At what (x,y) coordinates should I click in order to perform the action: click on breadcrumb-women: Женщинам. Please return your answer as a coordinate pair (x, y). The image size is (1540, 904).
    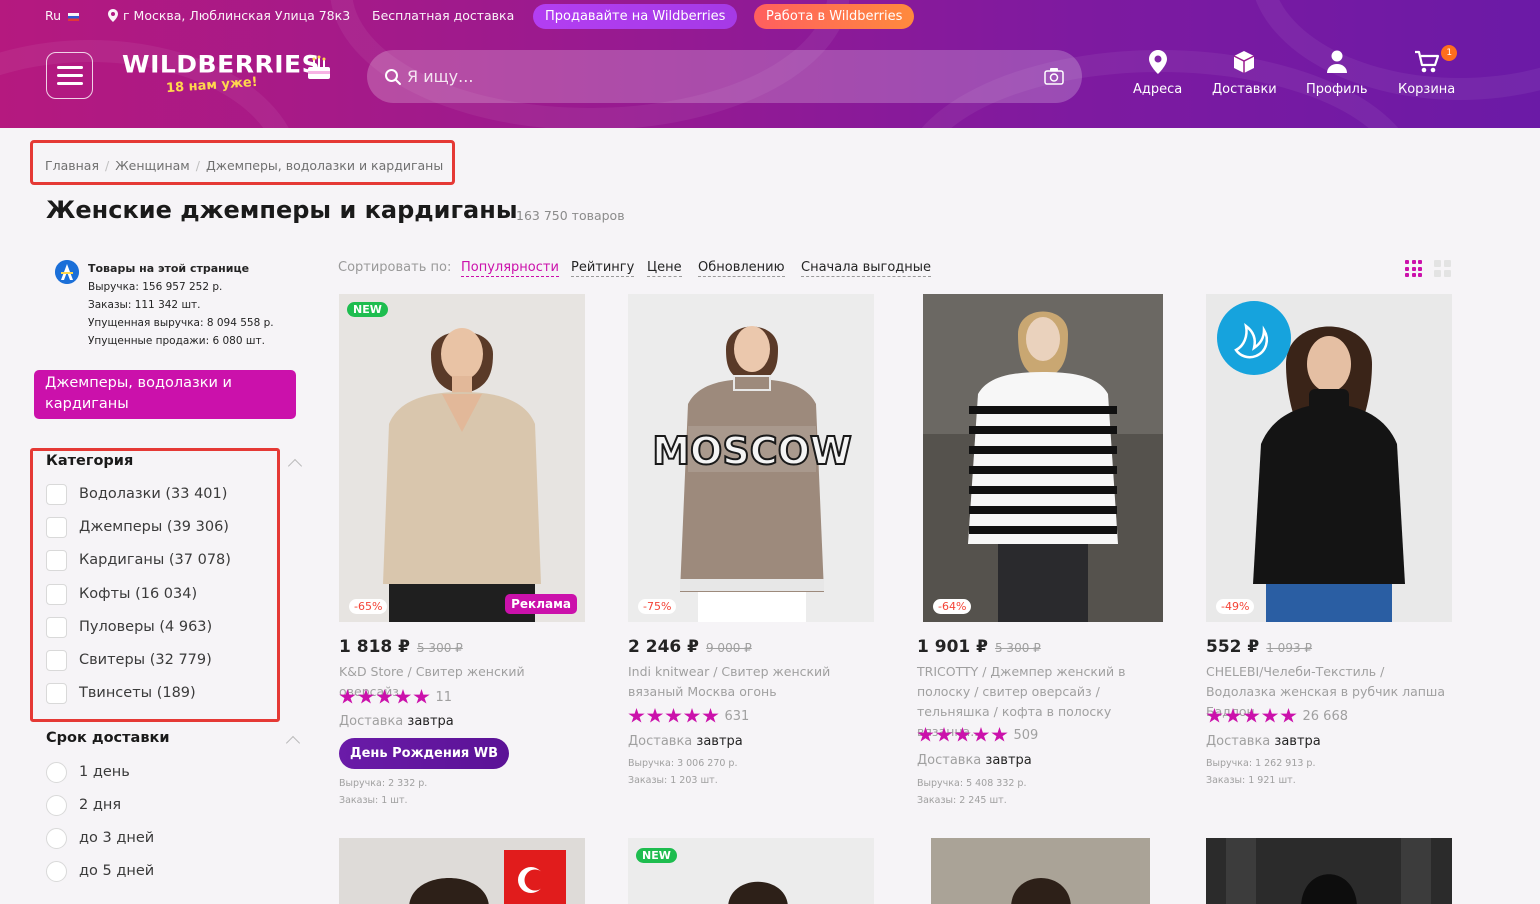
    Looking at the image, I should click on (152, 165).